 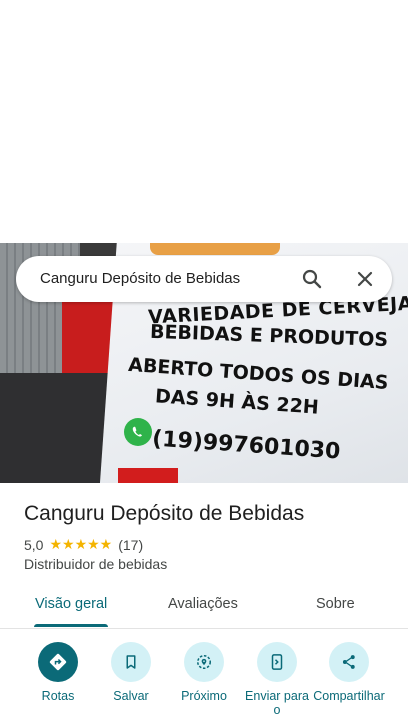 I want to click on rating-row: 5,0 ★★★★★ (17), so click(x=83, y=544).